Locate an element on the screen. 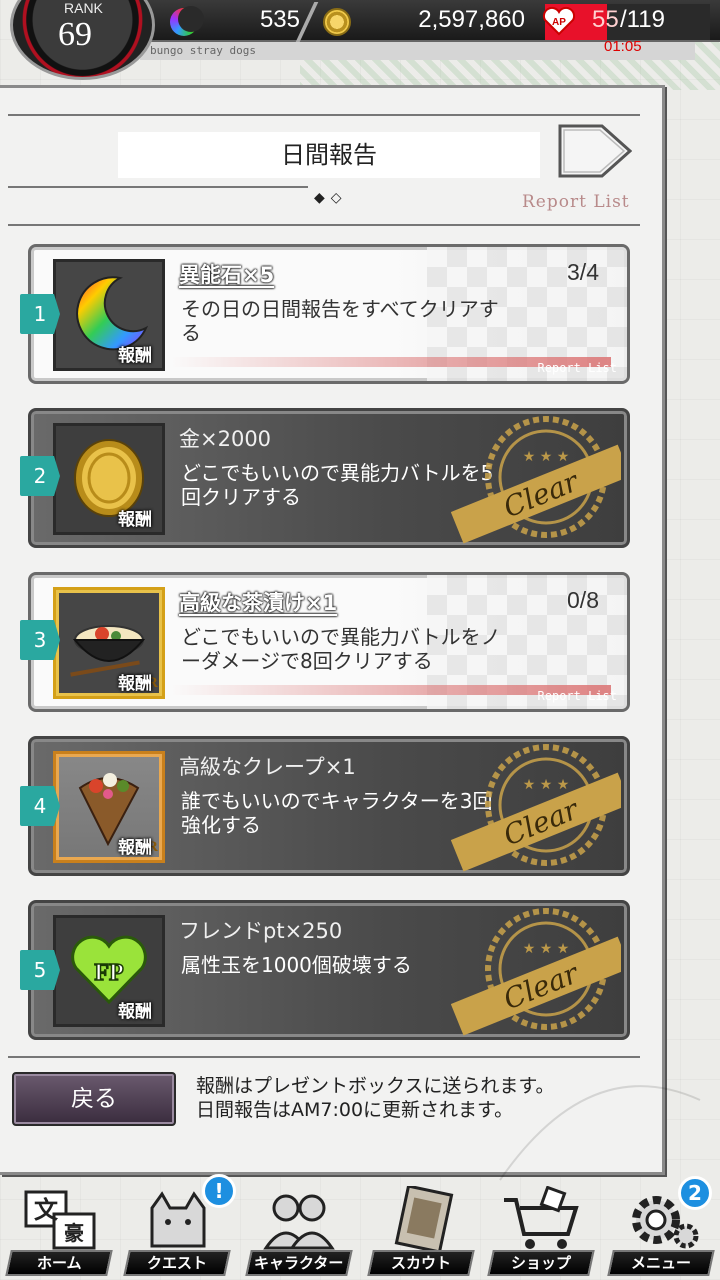 This screenshot has width=720, height=1280. home-kanji-icon: 文 豪 is located at coordinates (60, 1220).